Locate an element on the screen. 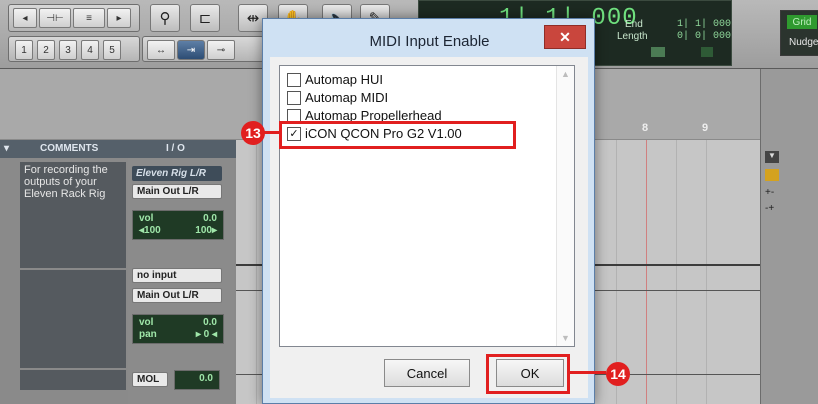 The height and width of the screenshot is (404, 818). track1-input: Eleven Rig L/R is located at coordinates (177, 173).